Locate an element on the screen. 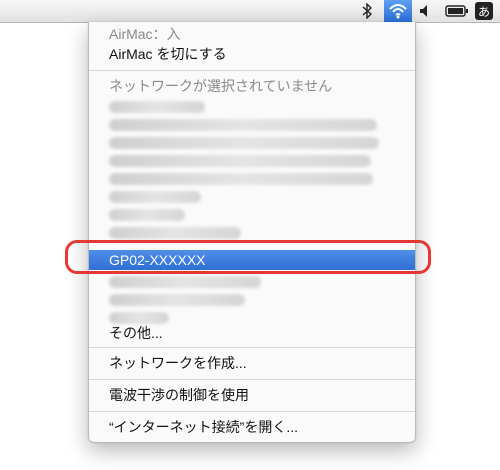  interference-robustness-item: 電波干渉の制御を使用 is located at coordinates (252, 395).